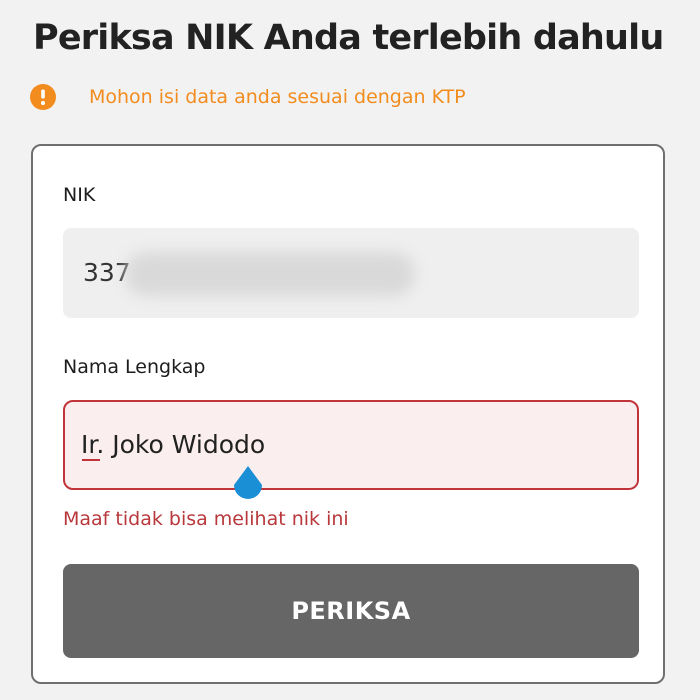 The height and width of the screenshot is (700, 700). I want to click on info-icon, so click(43, 97).